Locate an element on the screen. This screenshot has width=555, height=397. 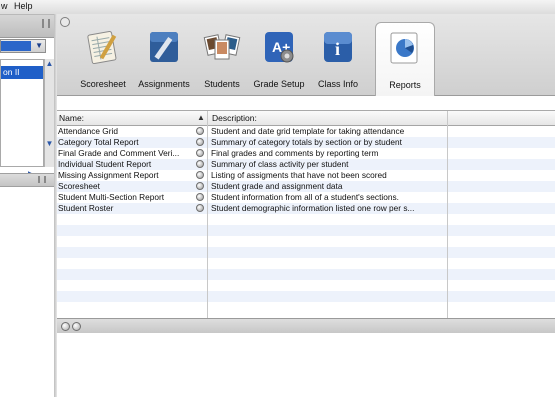
table-header: Name: ▲ Description: is located at coordinates (306, 118).